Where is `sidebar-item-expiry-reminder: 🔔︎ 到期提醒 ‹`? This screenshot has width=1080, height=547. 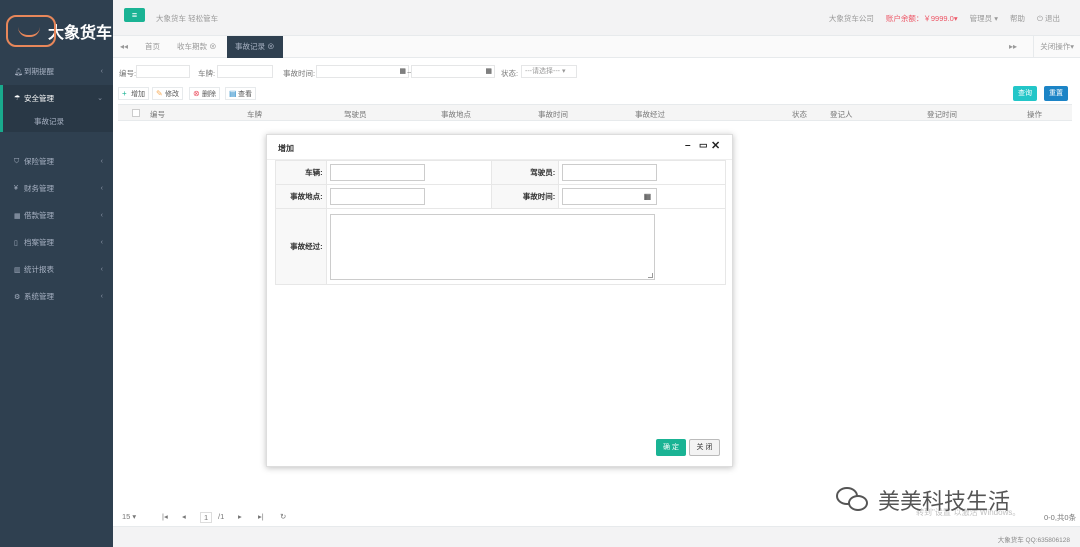 sidebar-item-expiry-reminder: 🔔︎ 到期提醒 ‹ is located at coordinates (56, 71).